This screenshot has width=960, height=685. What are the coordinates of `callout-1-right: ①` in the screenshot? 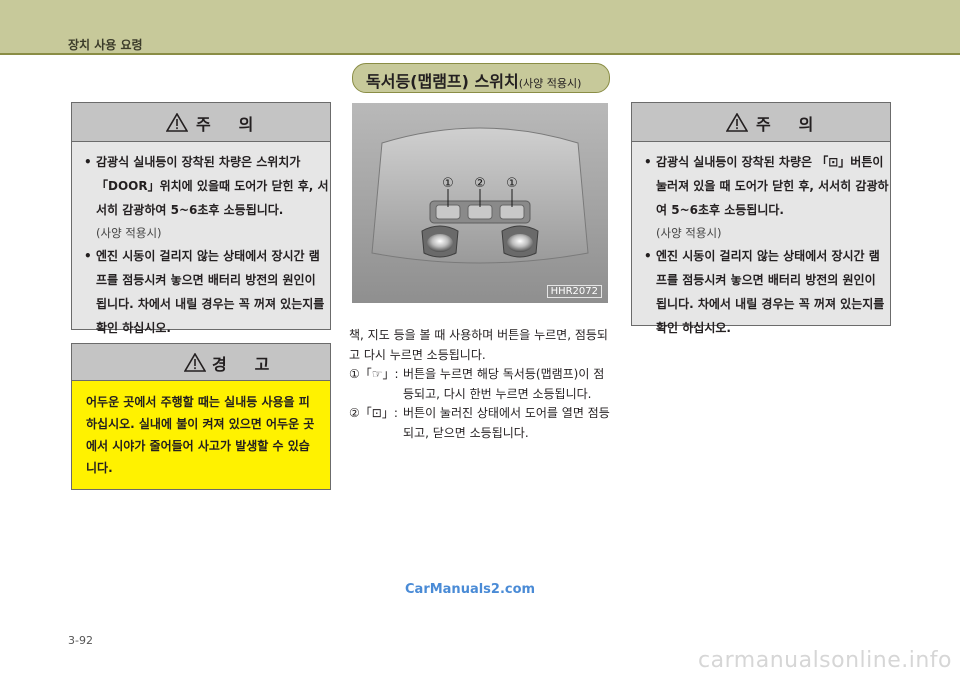 It's located at (512, 183).